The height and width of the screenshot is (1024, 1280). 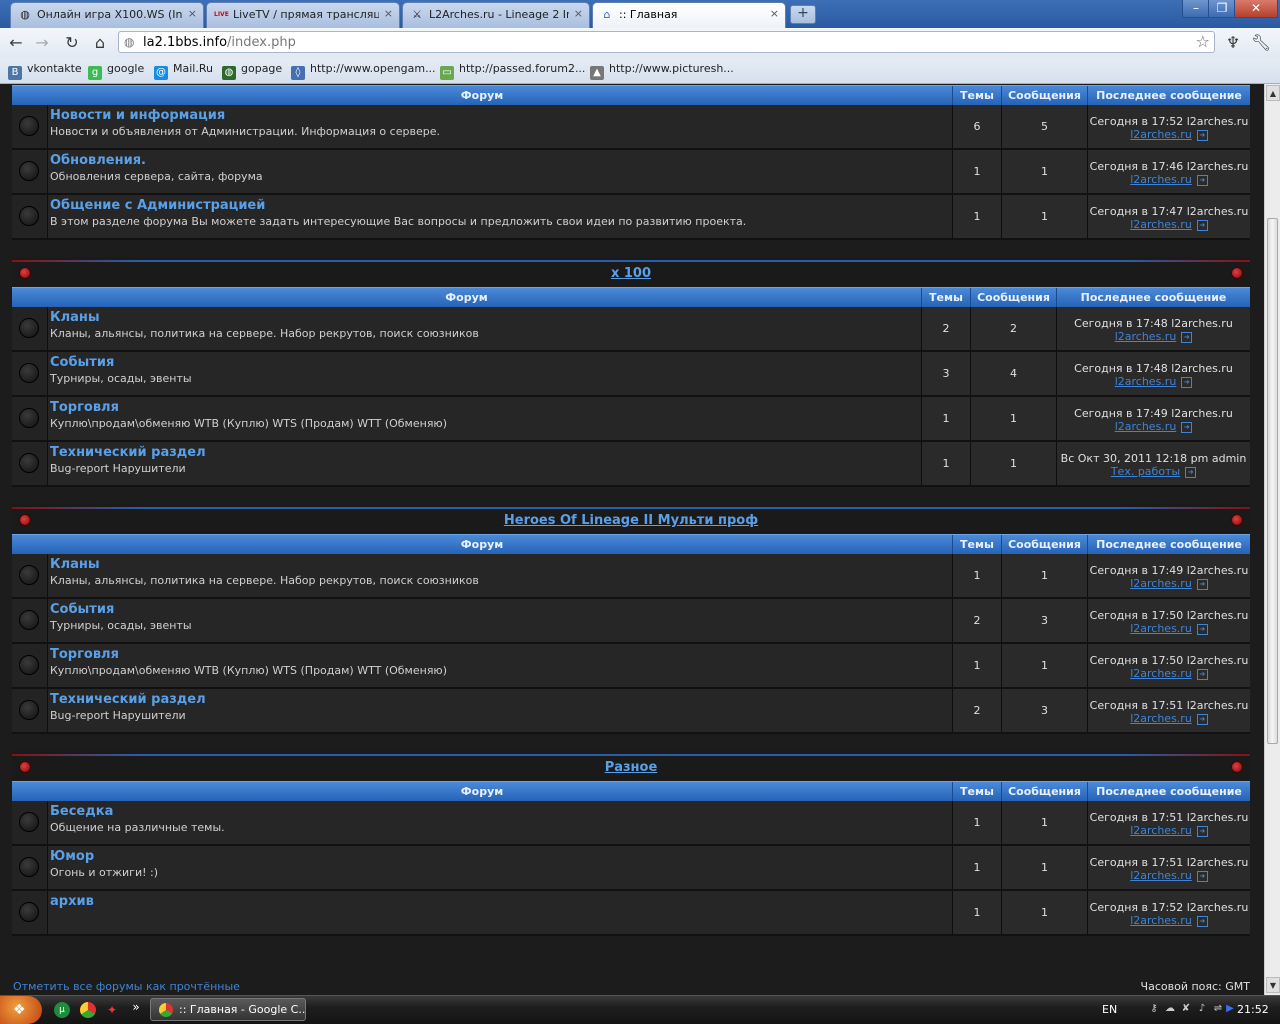 What do you see at coordinates (1196, 9) in the screenshot?
I see `minimize-button: –` at bounding box center [1196, 9].